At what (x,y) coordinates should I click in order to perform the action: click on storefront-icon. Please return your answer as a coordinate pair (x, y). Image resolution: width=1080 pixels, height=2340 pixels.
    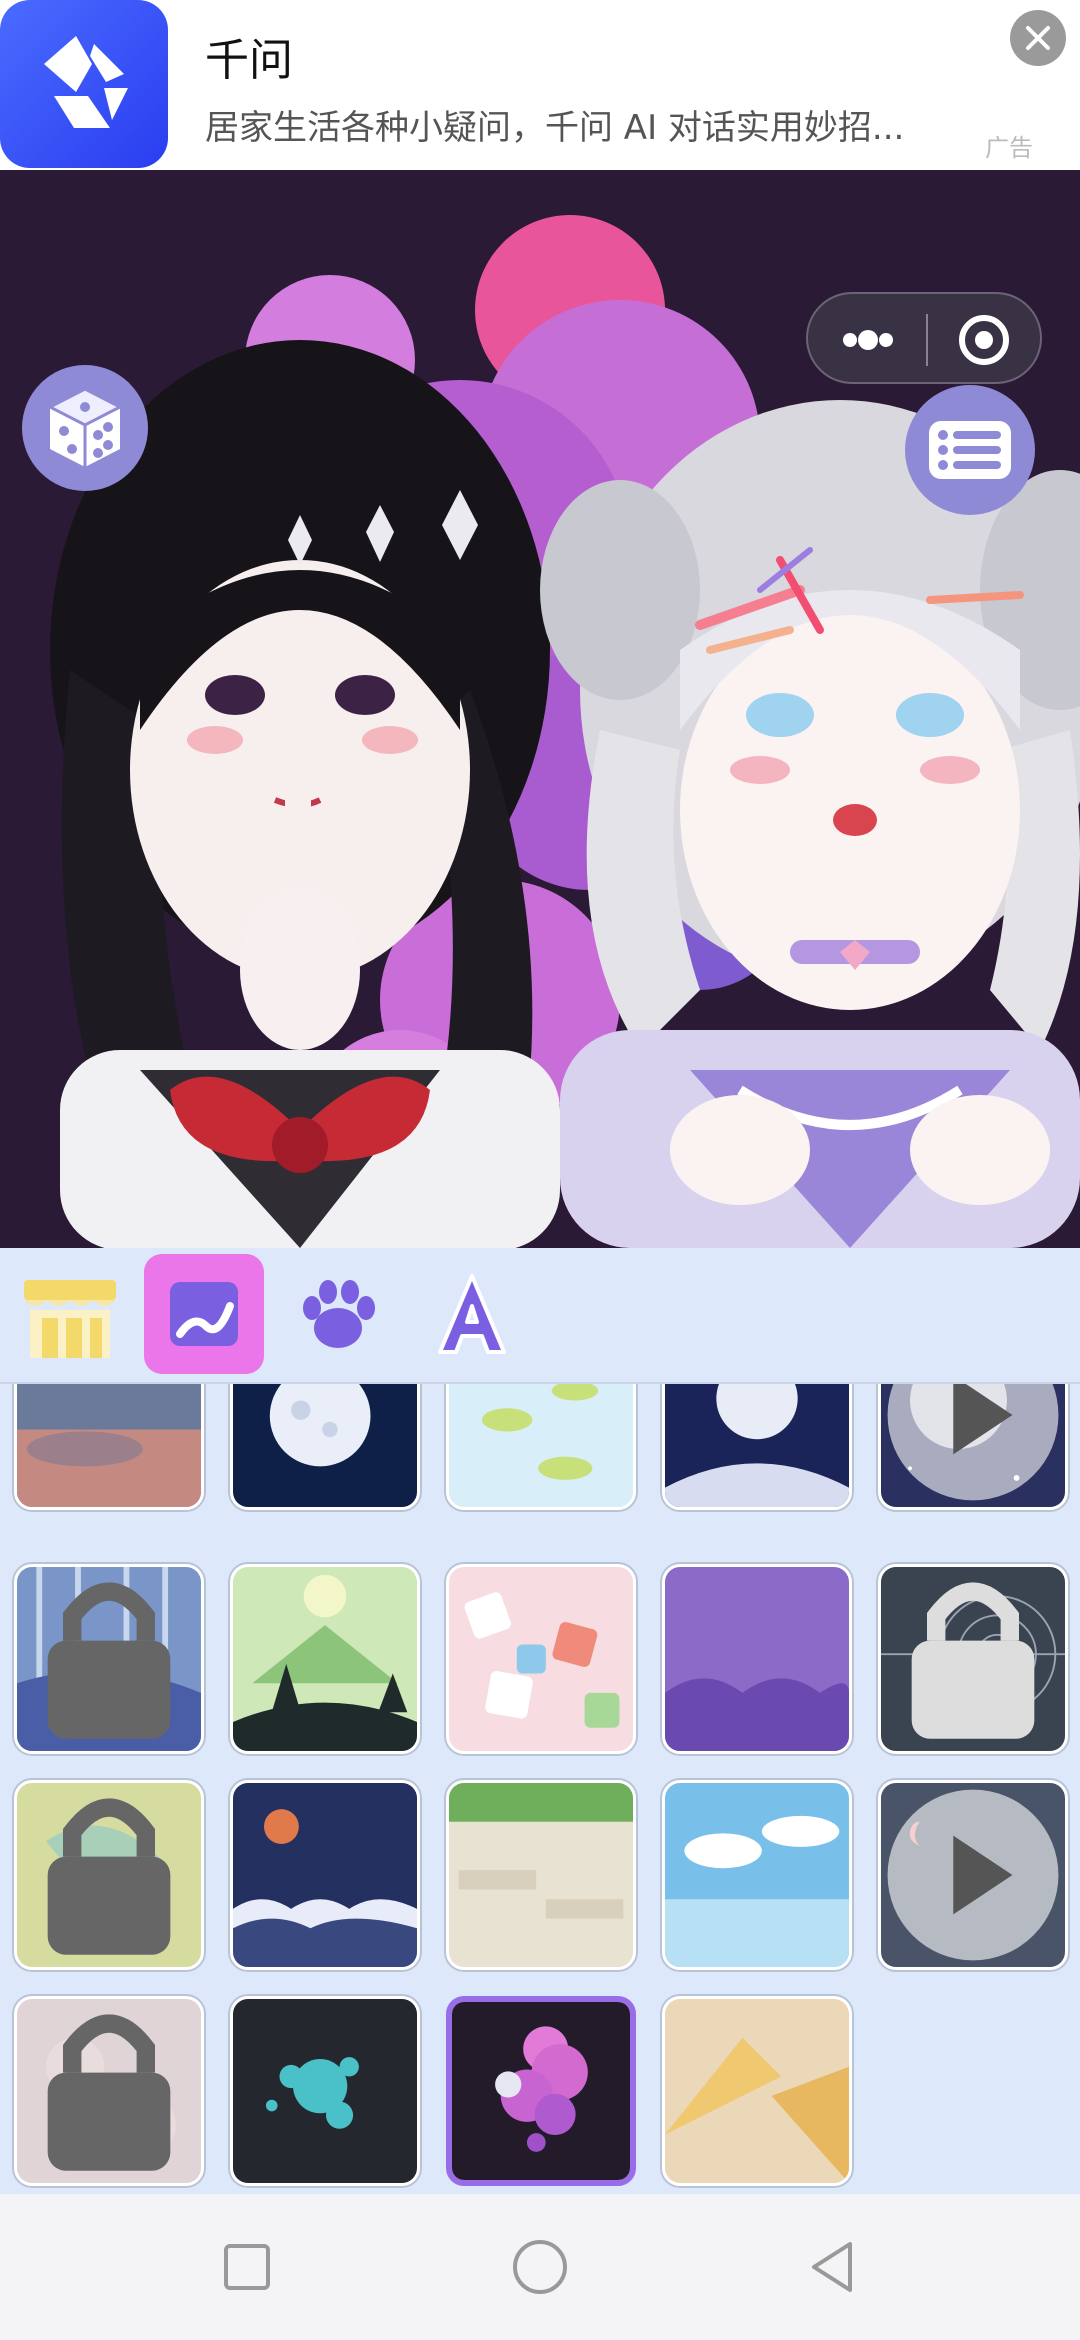
    Looking at the image, I should click on (70, 1319).